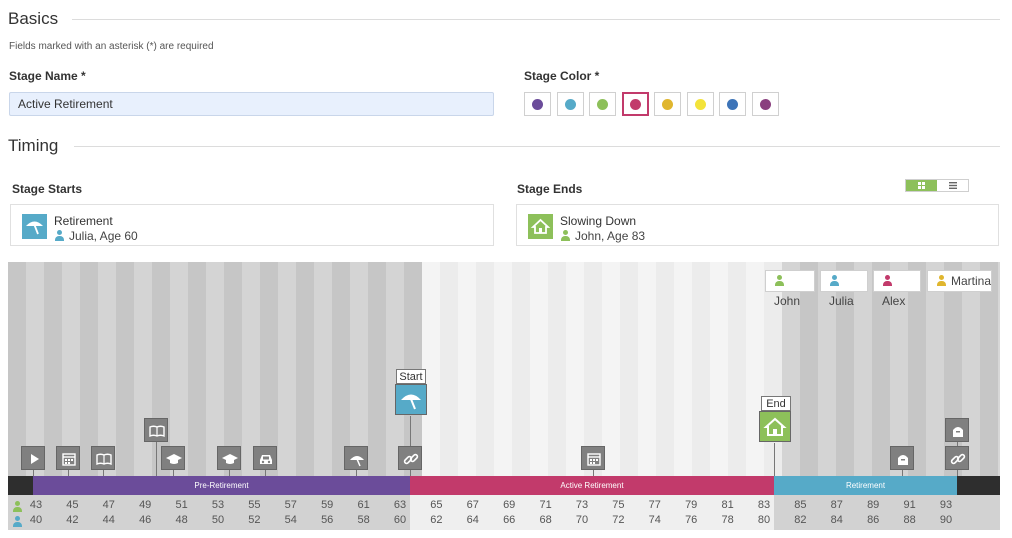  Describe the element at coordinates (265, 458) in the screenshot. I see `car-icon` at that location.